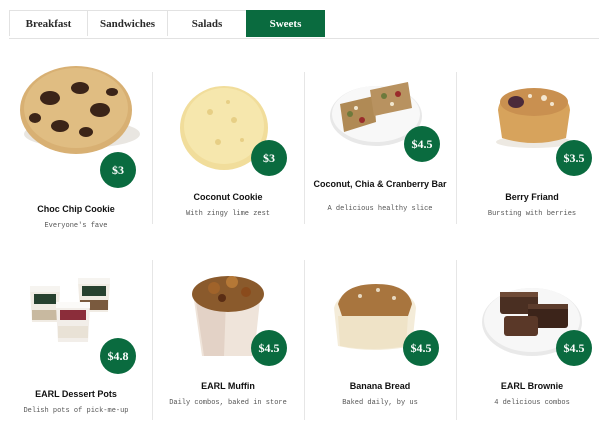  What do you see at coordinates (76, 150) in the screenshot?
I see `product-card: $3 Choc Chip Cookie Everyone's fave` at bounding box center [76, 150].